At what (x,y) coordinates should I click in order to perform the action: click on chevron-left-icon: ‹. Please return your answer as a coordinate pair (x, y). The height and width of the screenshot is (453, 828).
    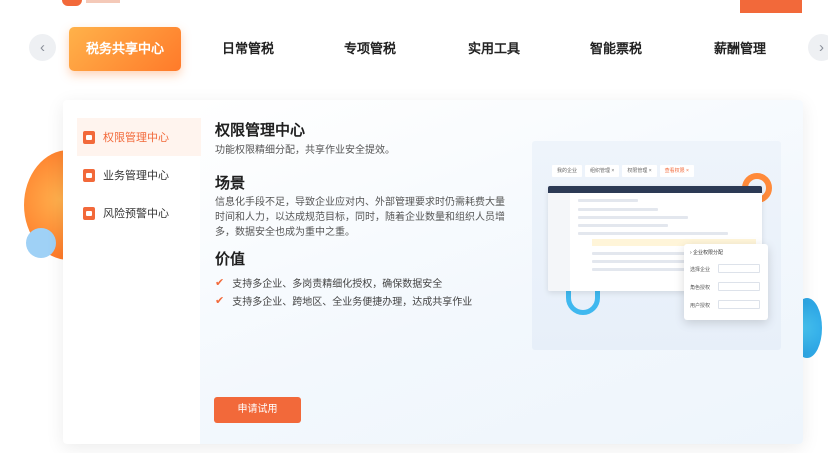
    Looking at the image, I should click on (42, 47).